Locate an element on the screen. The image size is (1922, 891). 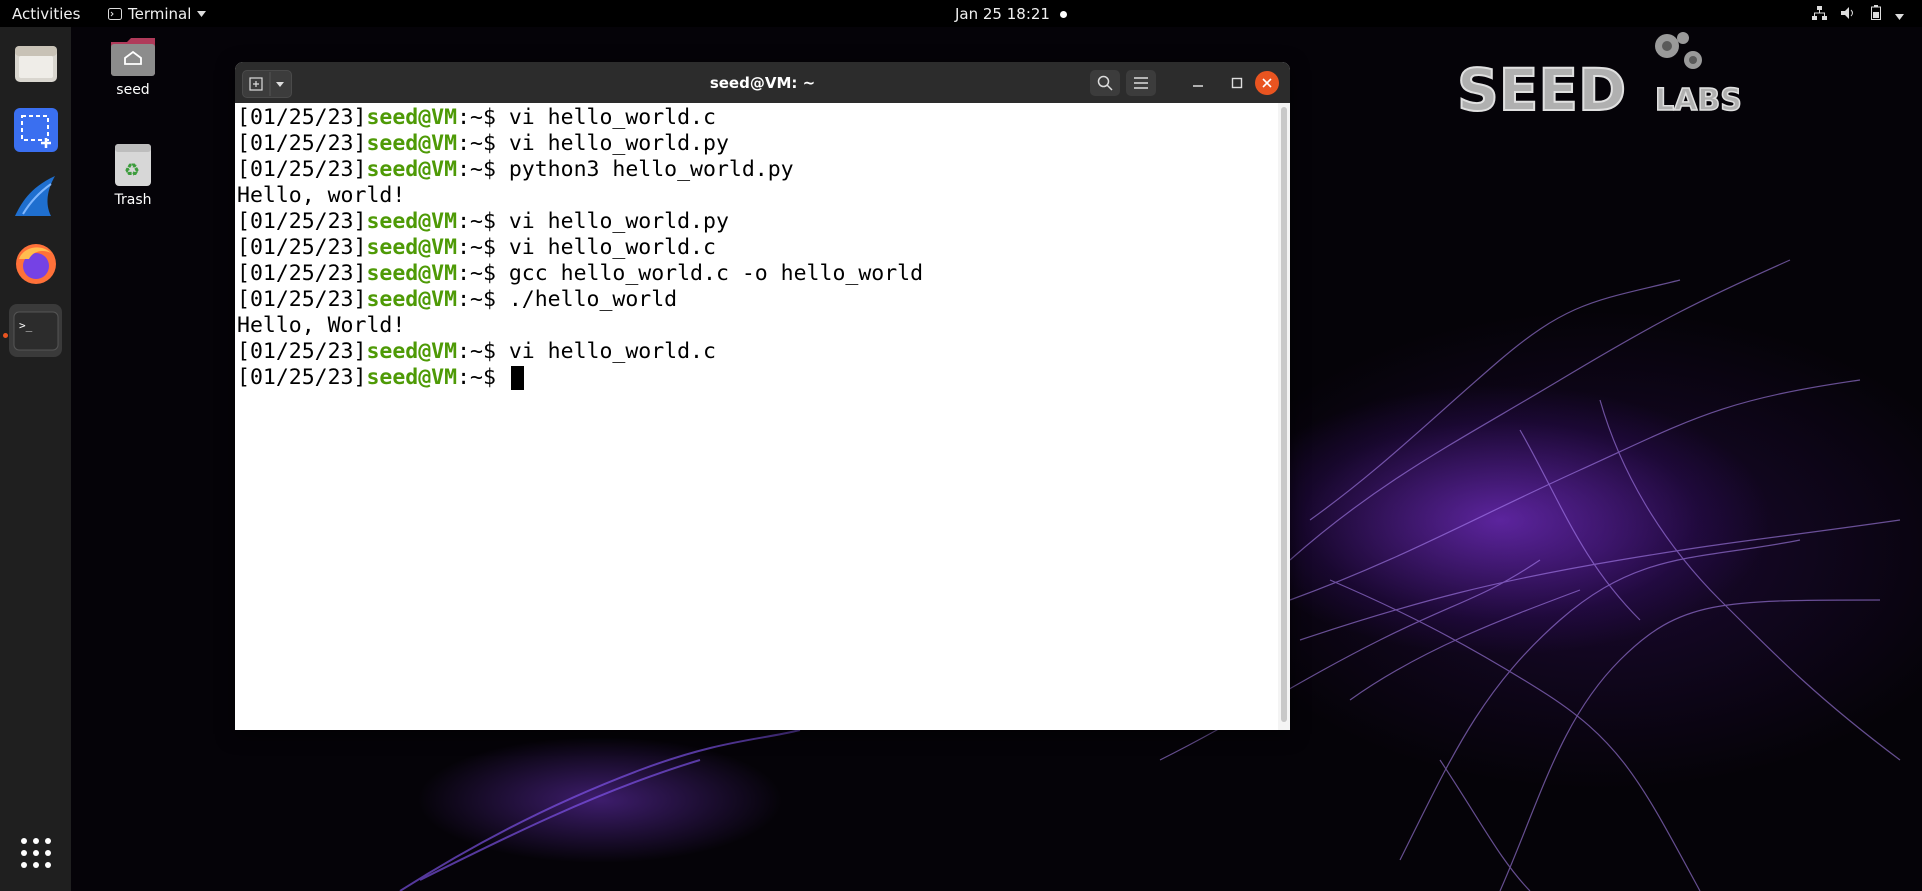
show-applications-button is located at coordinates (35, 852).